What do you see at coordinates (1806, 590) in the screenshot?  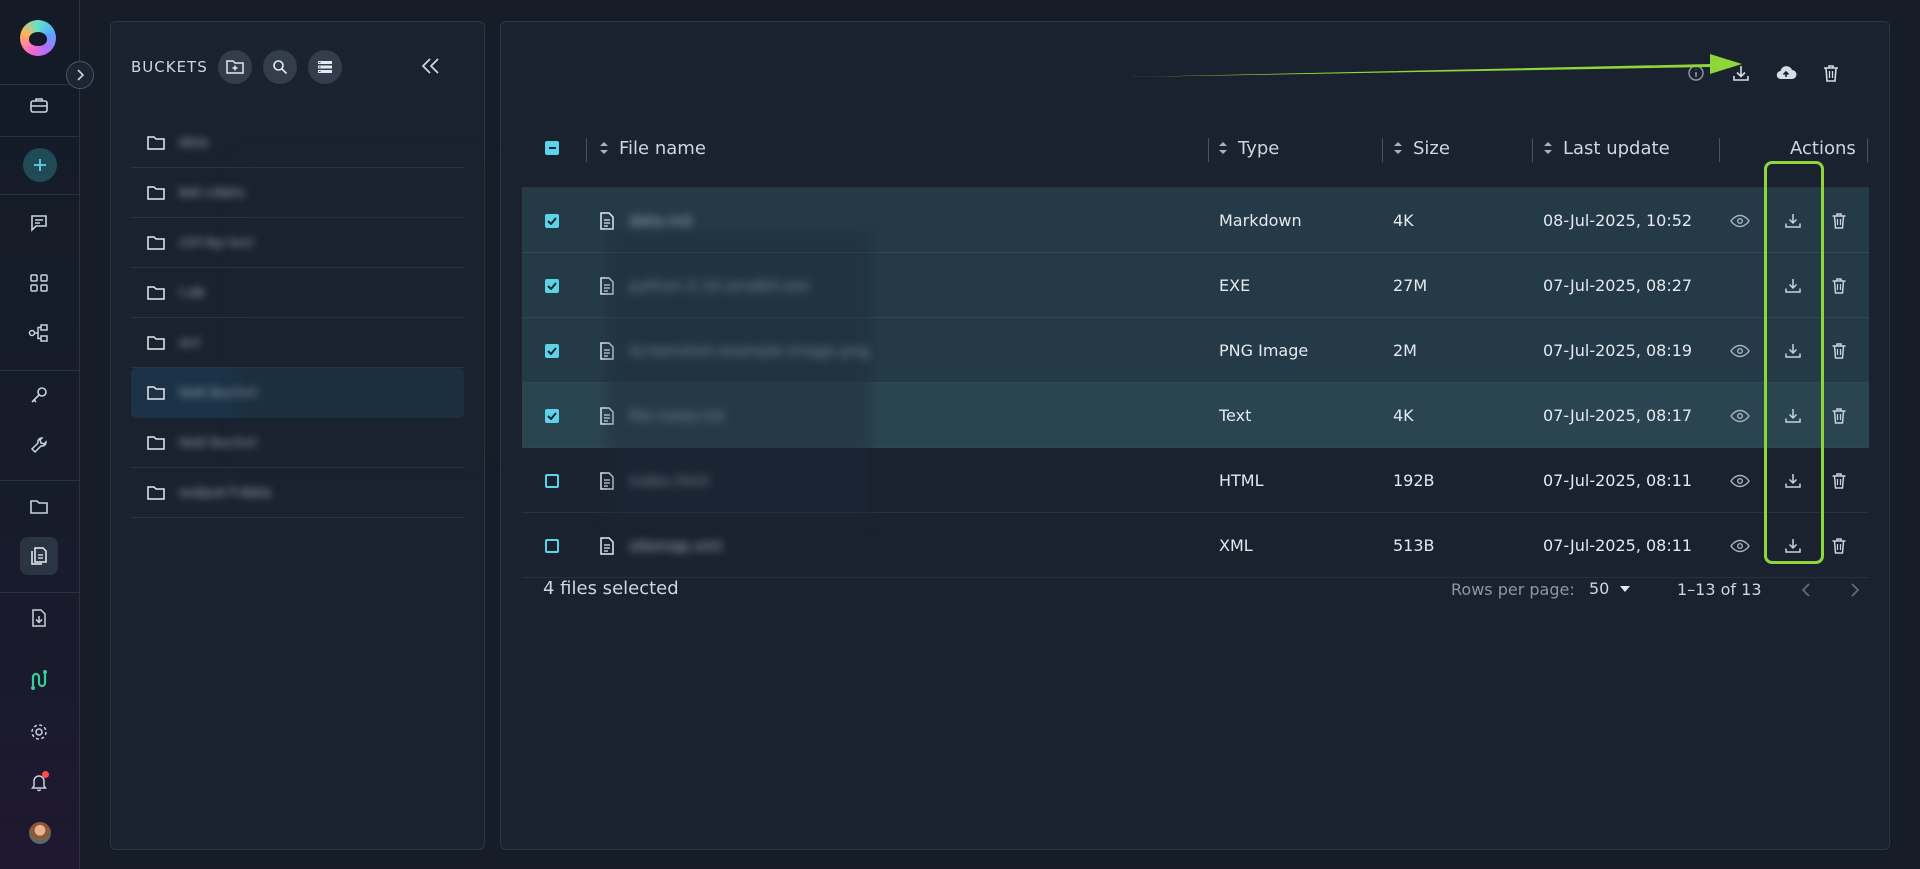 I see `prev-page-button` at bounding box center [1806, 590].